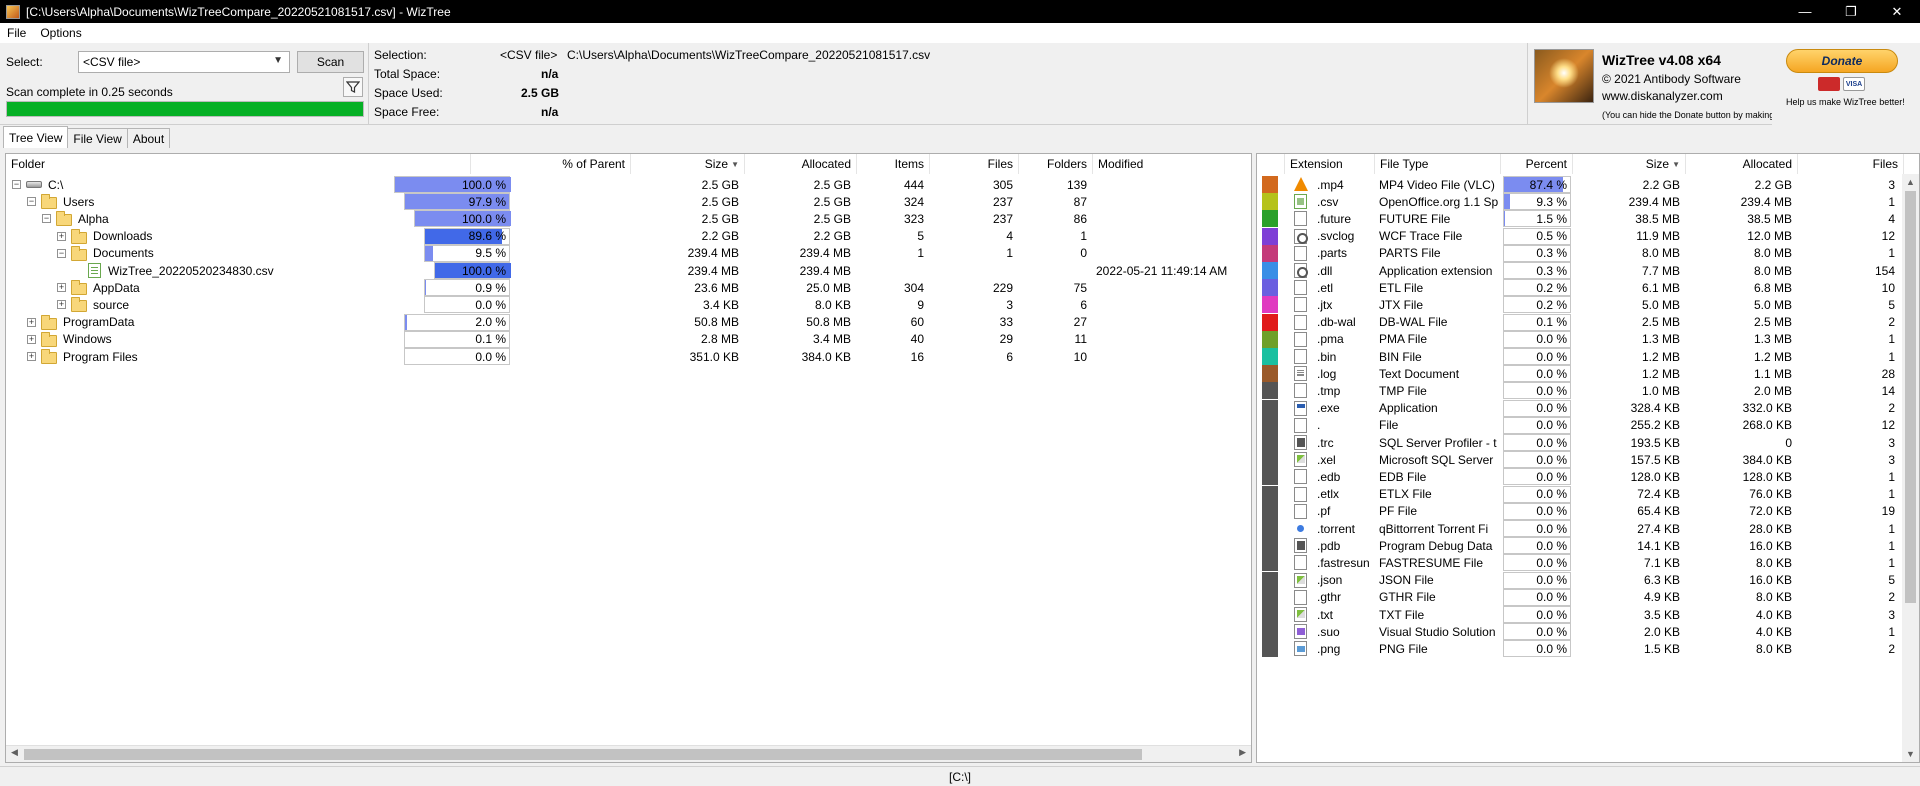  I want to click on extension-percent: 0.5 %, so click(1551, 236).